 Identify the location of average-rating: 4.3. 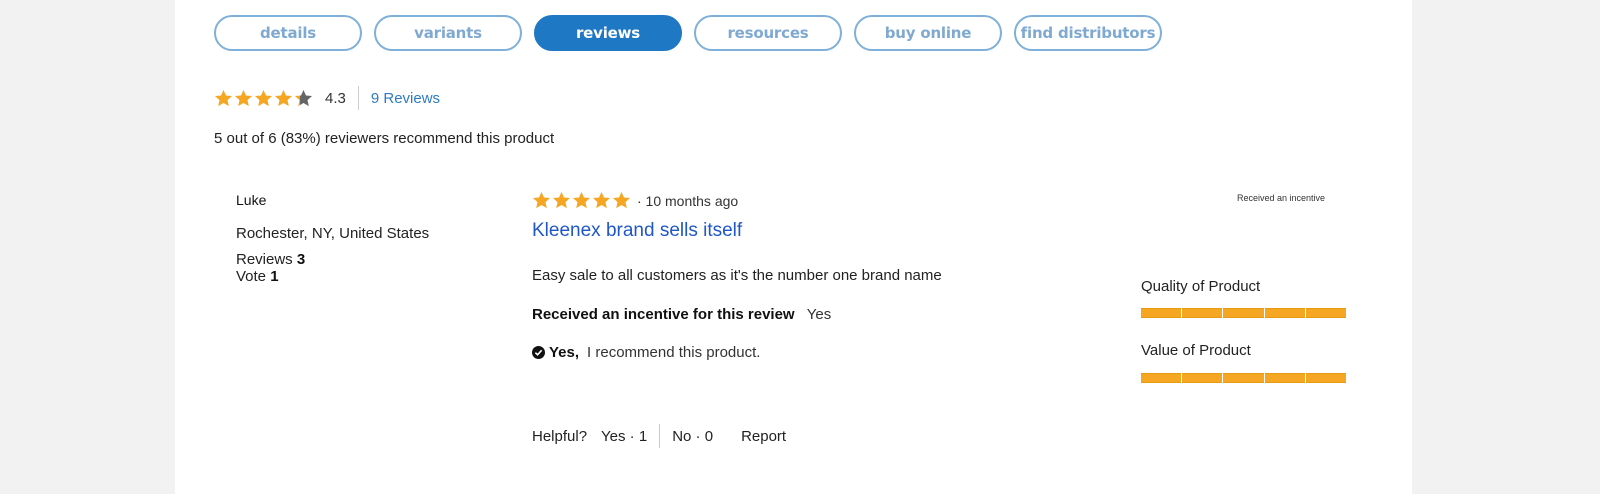
(335, 98).